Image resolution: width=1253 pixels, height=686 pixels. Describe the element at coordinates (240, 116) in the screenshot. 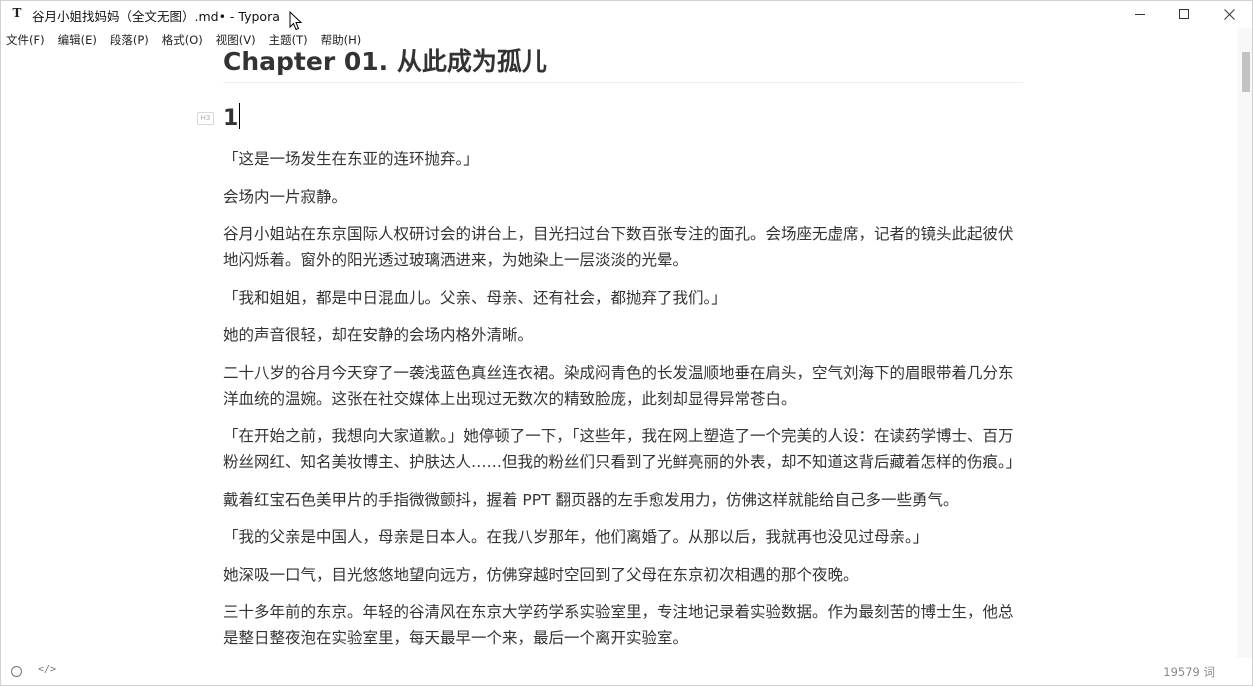

I see `text-cursor` at that location.